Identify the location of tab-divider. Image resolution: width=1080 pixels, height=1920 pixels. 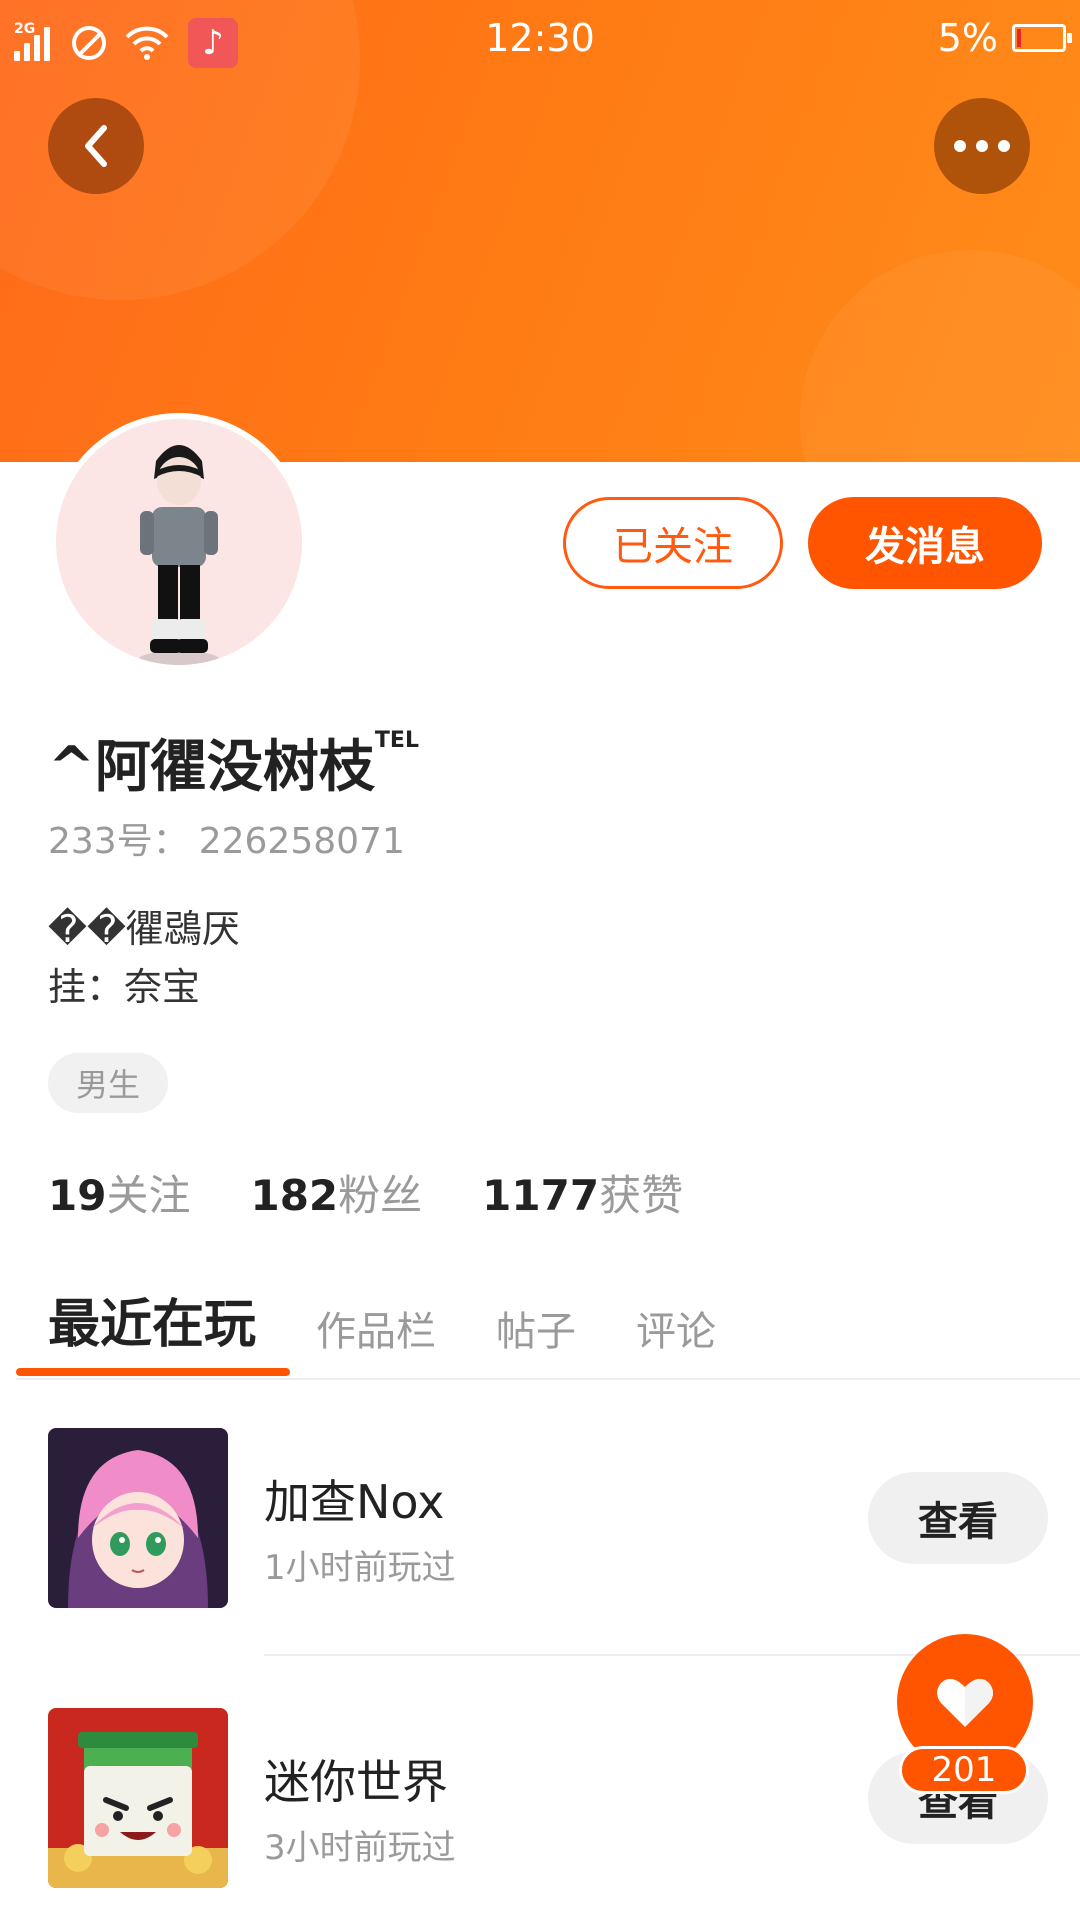
(548, 1379).